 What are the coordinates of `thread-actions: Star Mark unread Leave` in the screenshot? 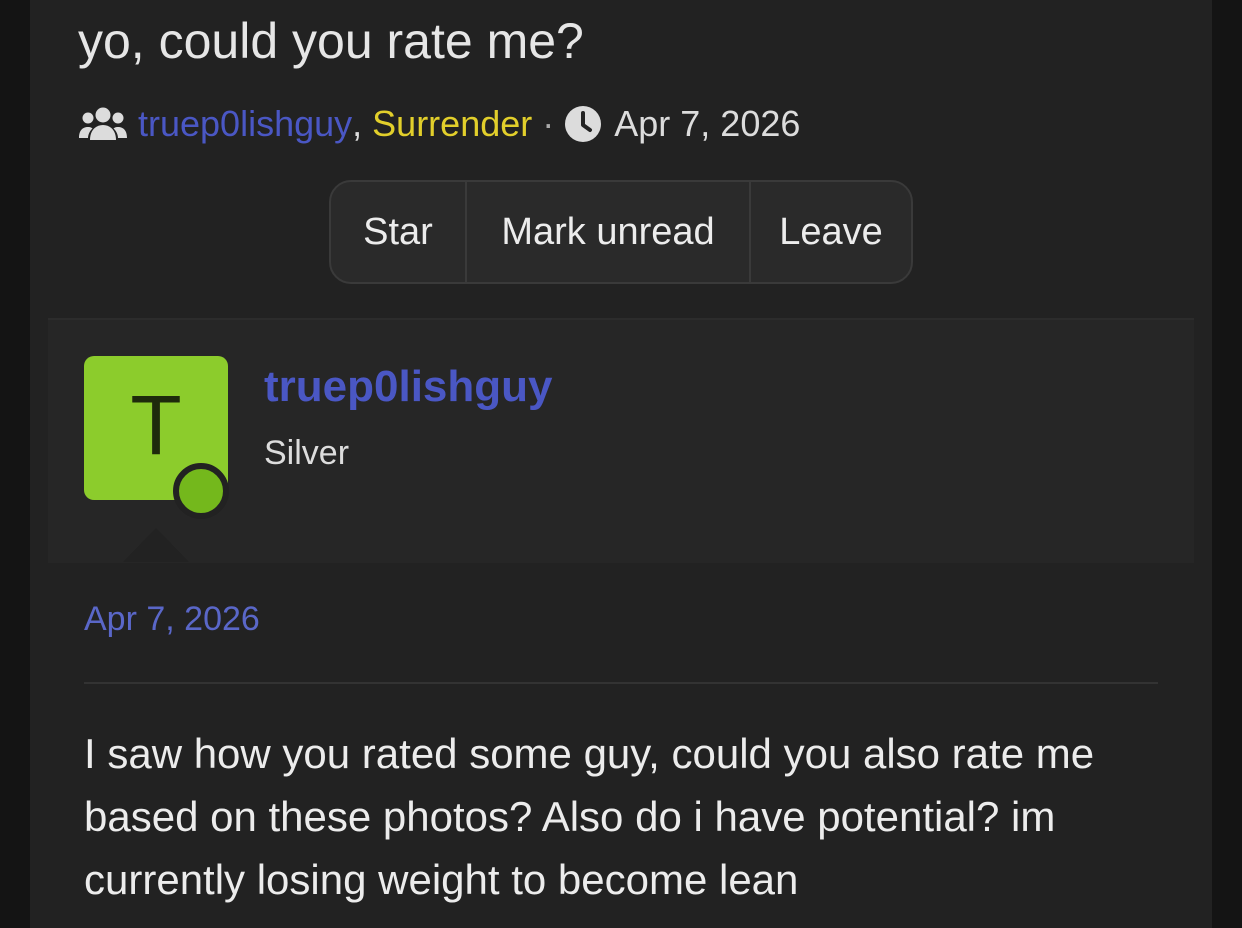 It's located at (621, 232).